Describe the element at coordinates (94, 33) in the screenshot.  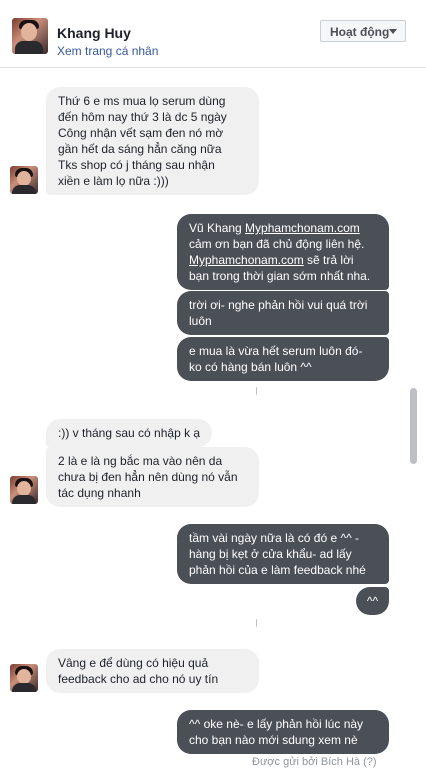
I see `contact-name: Khang Huy` at that location.